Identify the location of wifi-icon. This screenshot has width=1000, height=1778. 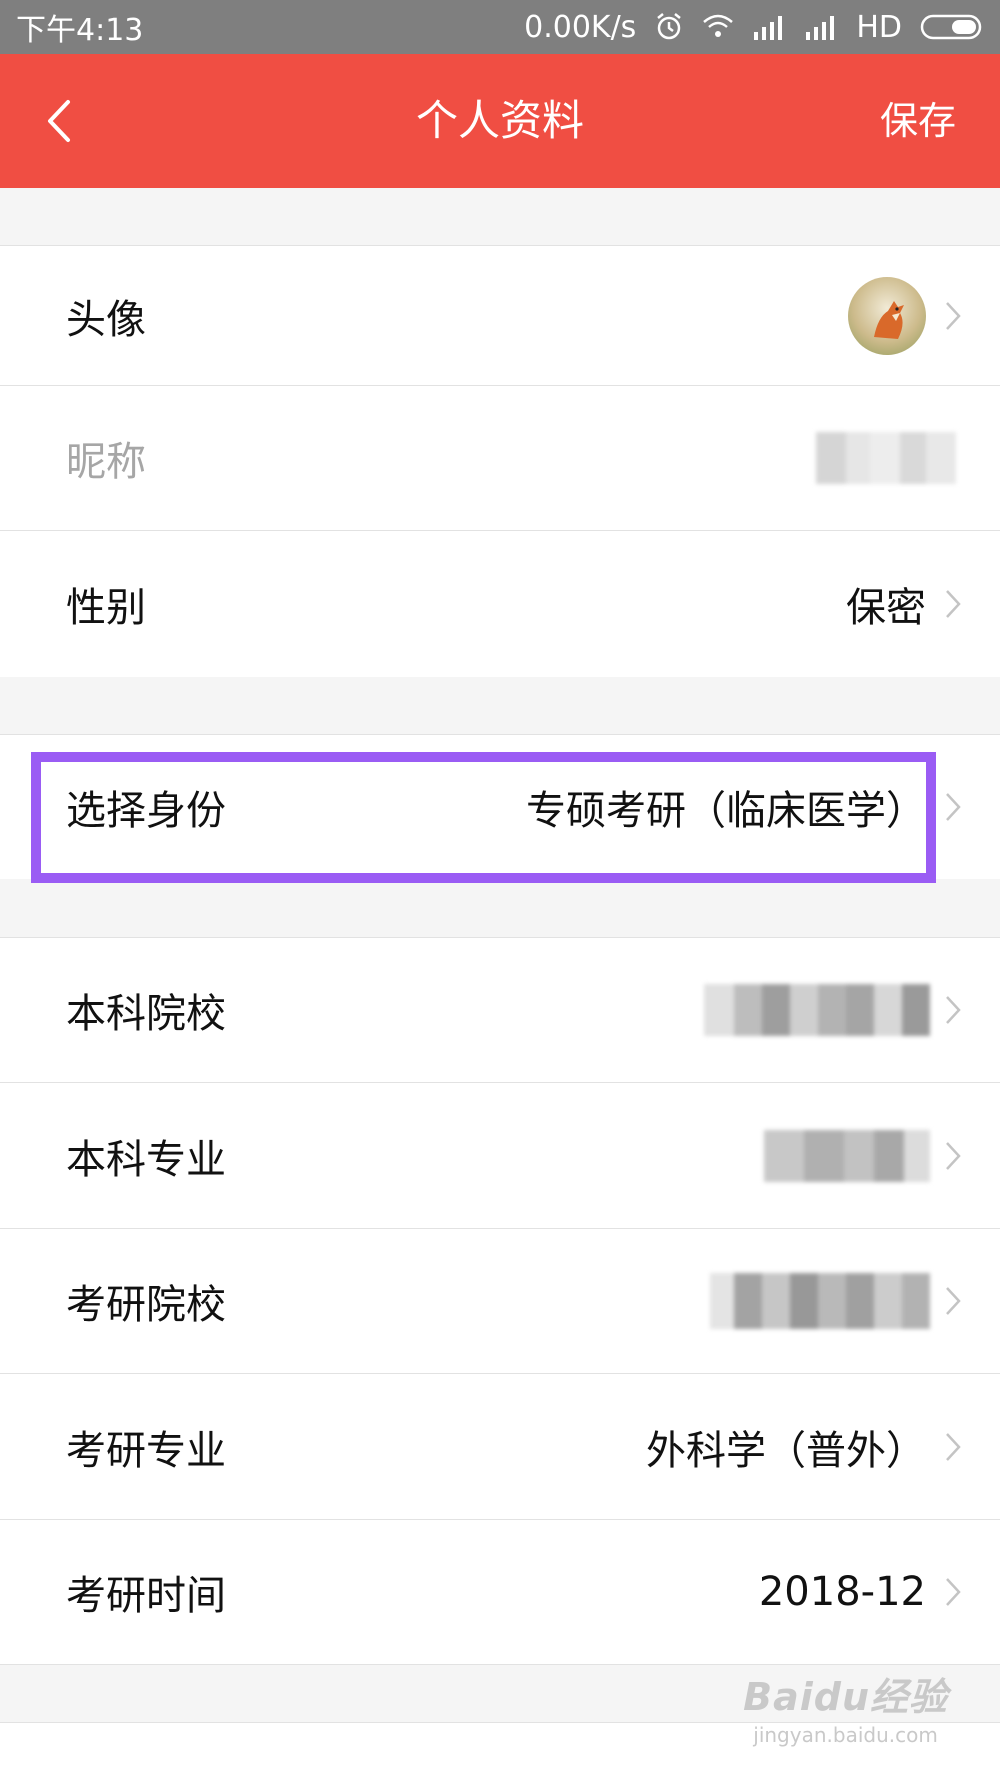
(718, 27).